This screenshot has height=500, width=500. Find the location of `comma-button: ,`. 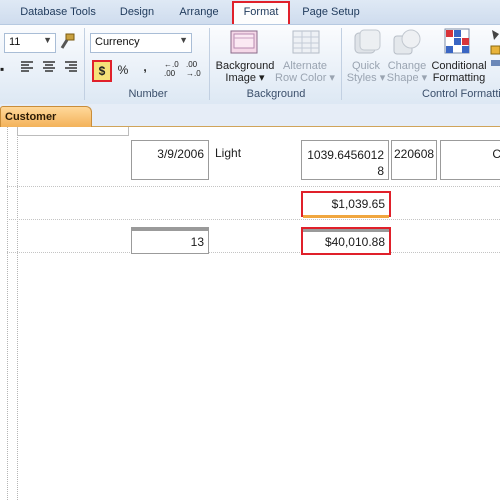

comma-button: , is located at coordinates (145, 67).